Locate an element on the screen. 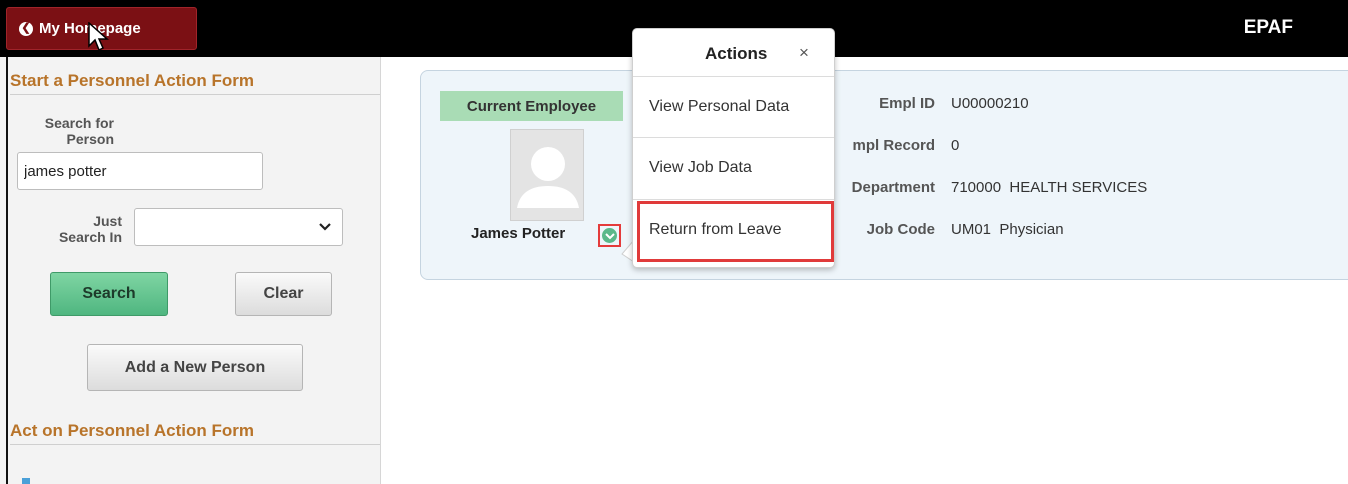 This screenshot has height=484, width=1348. person-placeholder-icon is located at coordinates (548, 177).